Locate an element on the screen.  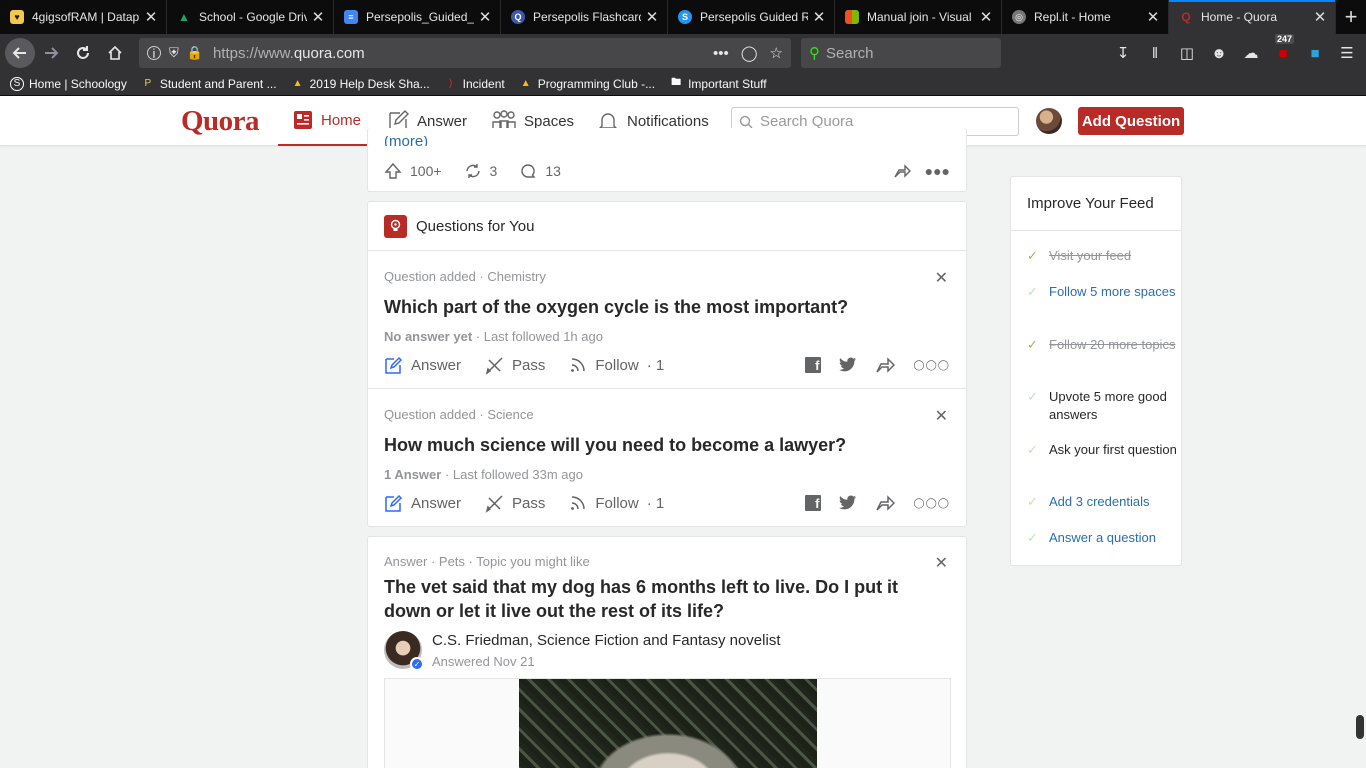
comments-button: 13 is located at coordinates (540, 171).